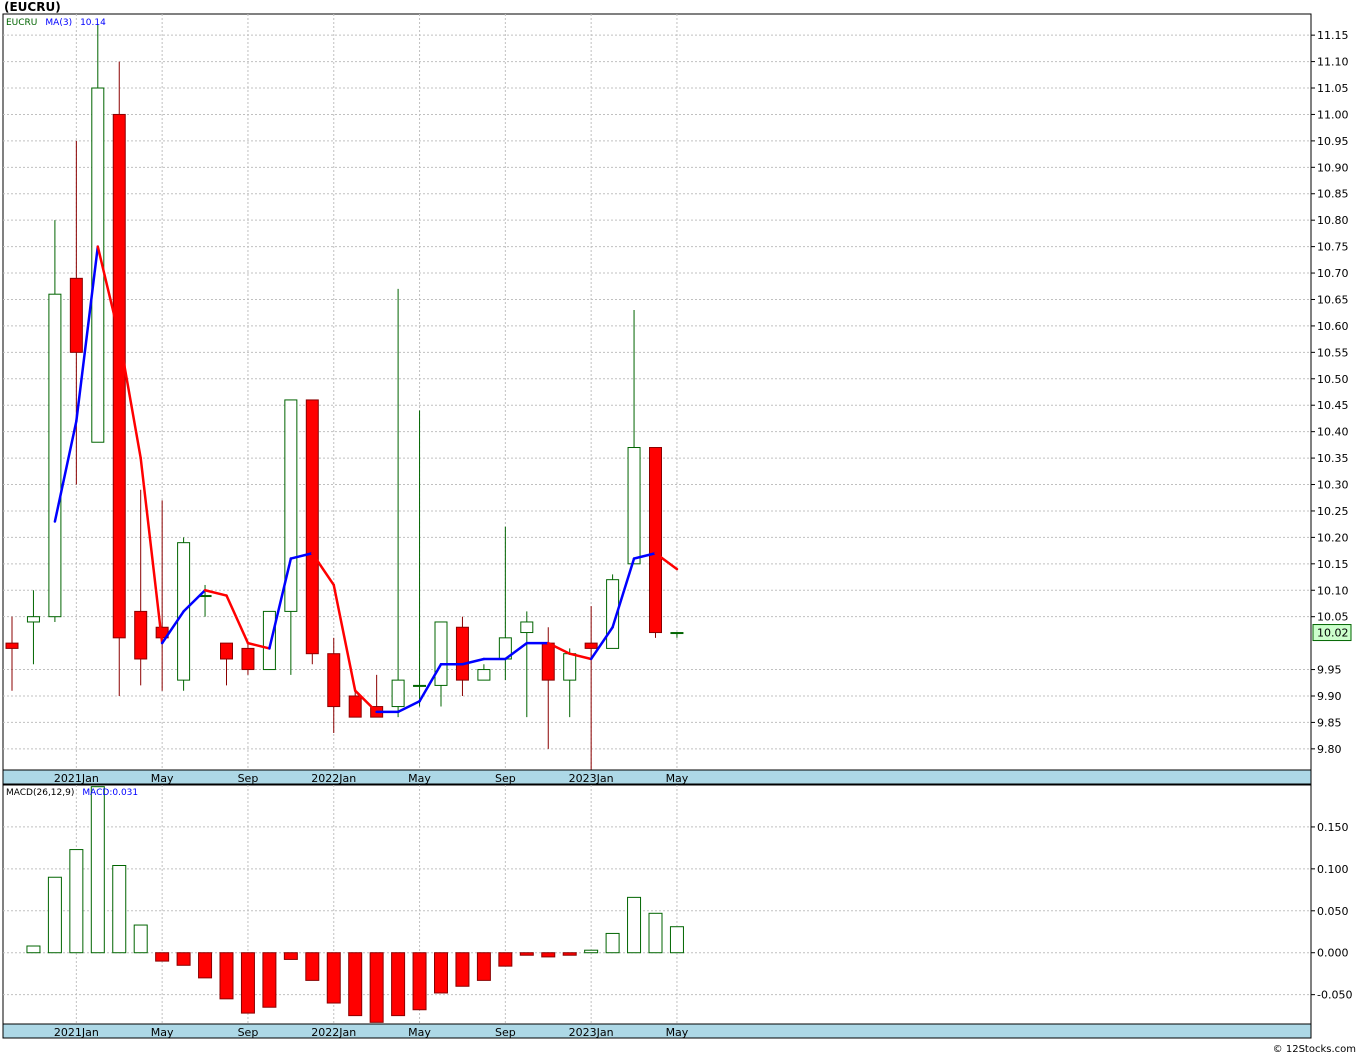 The image size is (1360, 1056). What do you see at coordinates (21, 23) in the screenshot?
I see `legend-symbol: EUCRU` at bounding box center [21, 23].